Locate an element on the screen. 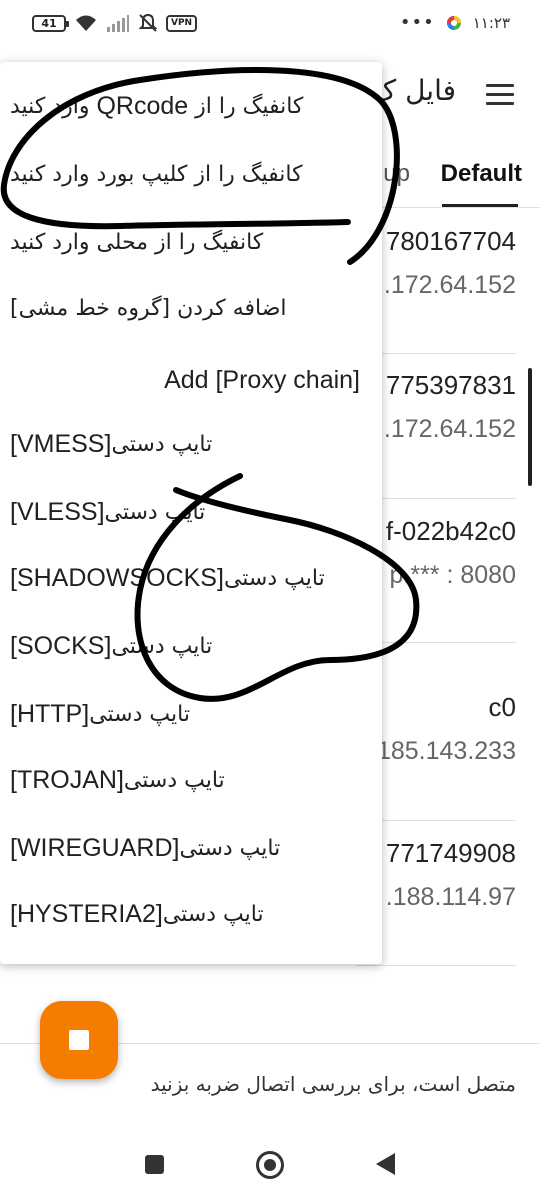 This screenshot has height=1200, width=540. wifi-icon is located at coordinates (86, 23).